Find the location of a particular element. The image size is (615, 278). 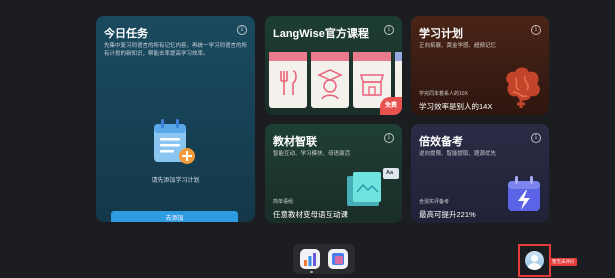

free-badge: 免费 is located at coordinates (391, 106).